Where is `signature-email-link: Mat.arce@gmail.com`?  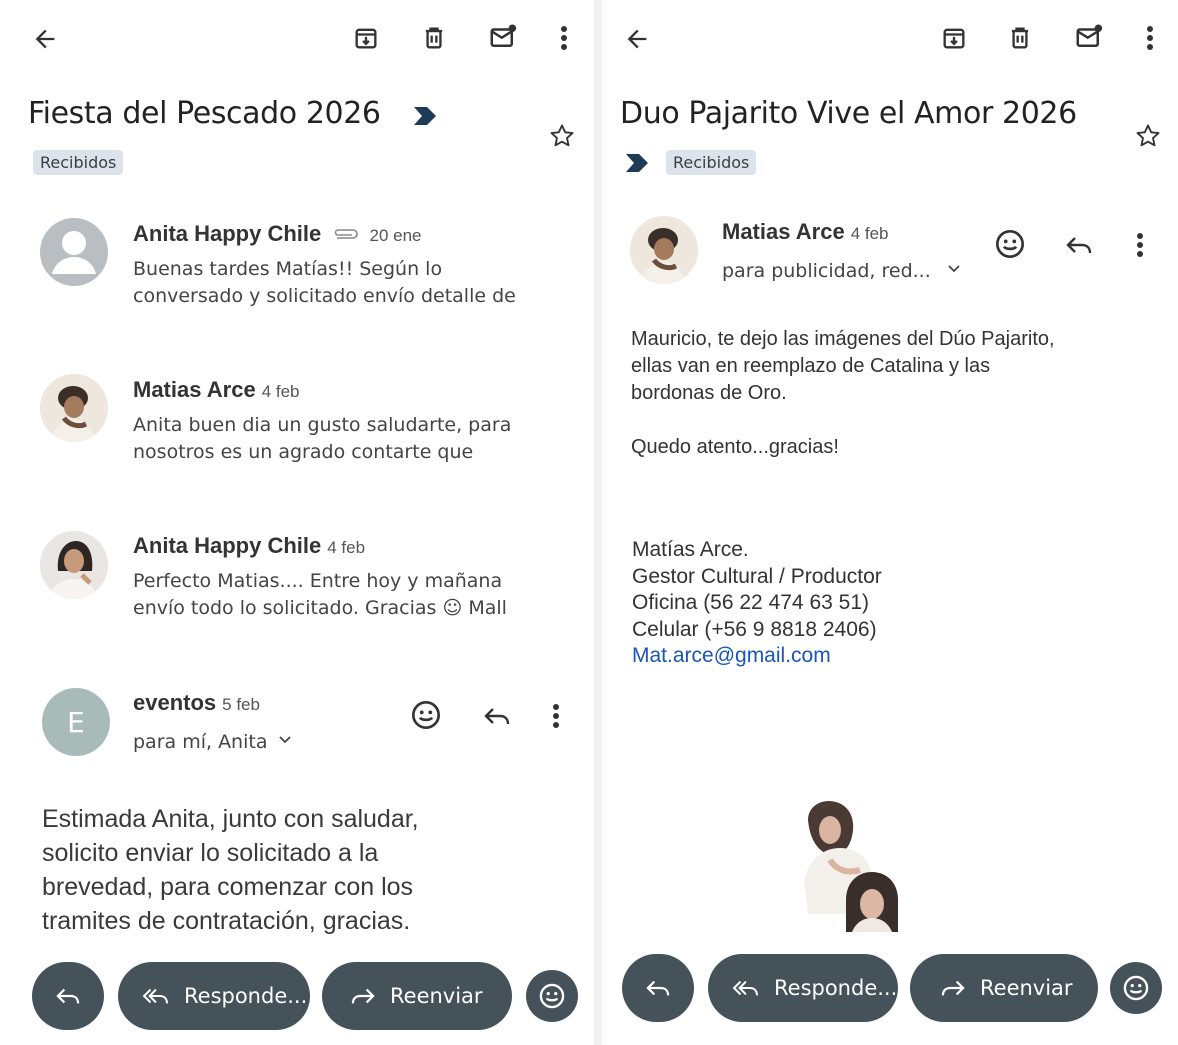 signature-email-link: Mat.arce@gmail.com is located at coordinates (757, 656).